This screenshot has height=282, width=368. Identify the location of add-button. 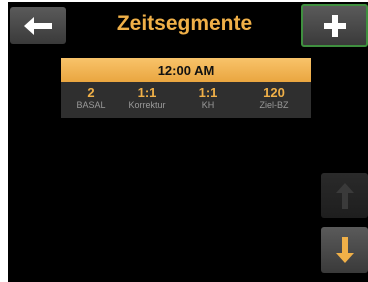
(334, 25).